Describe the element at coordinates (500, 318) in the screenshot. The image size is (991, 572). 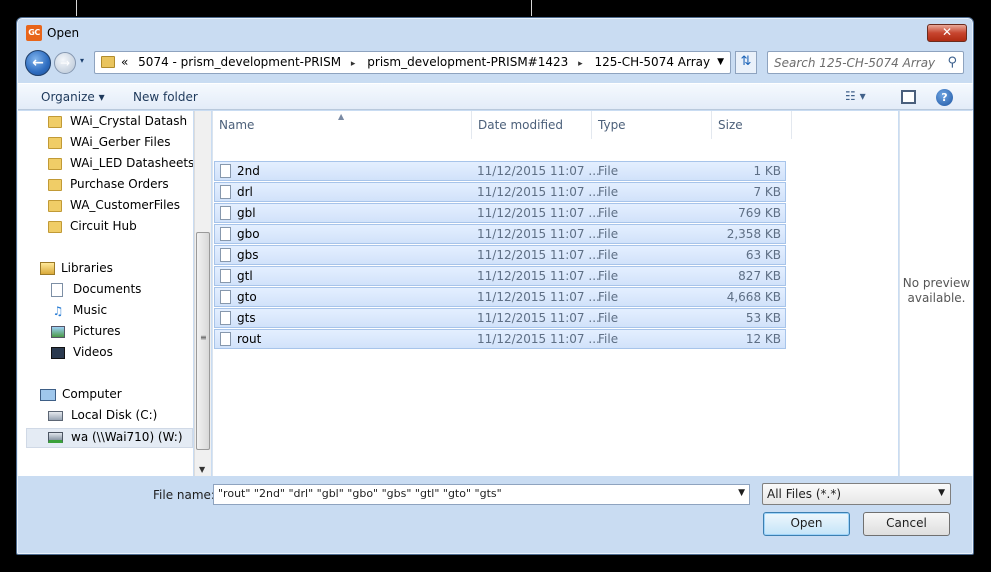
I see `file-row: gts 11/12/2015 11:07 ... File 53 KB` at that location.